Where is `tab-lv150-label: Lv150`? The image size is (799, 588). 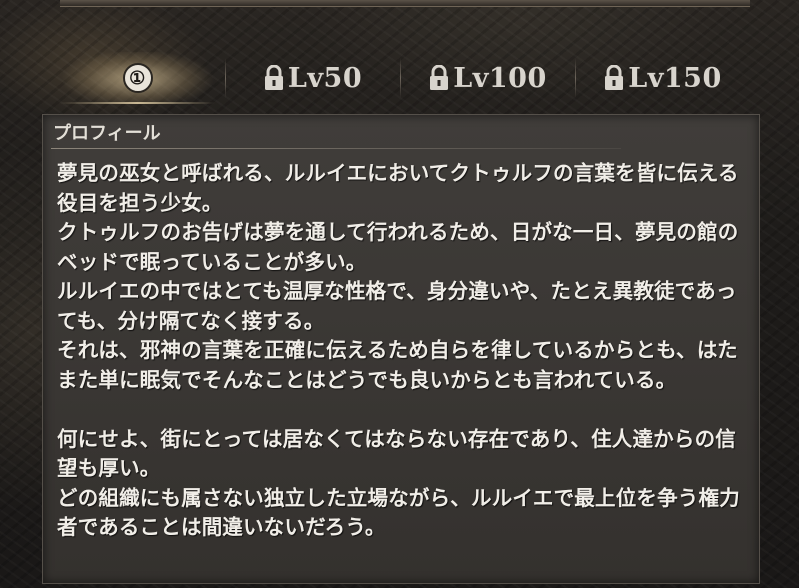 tab-lv150-label: Lv150 is located at coordinates (675, 78).